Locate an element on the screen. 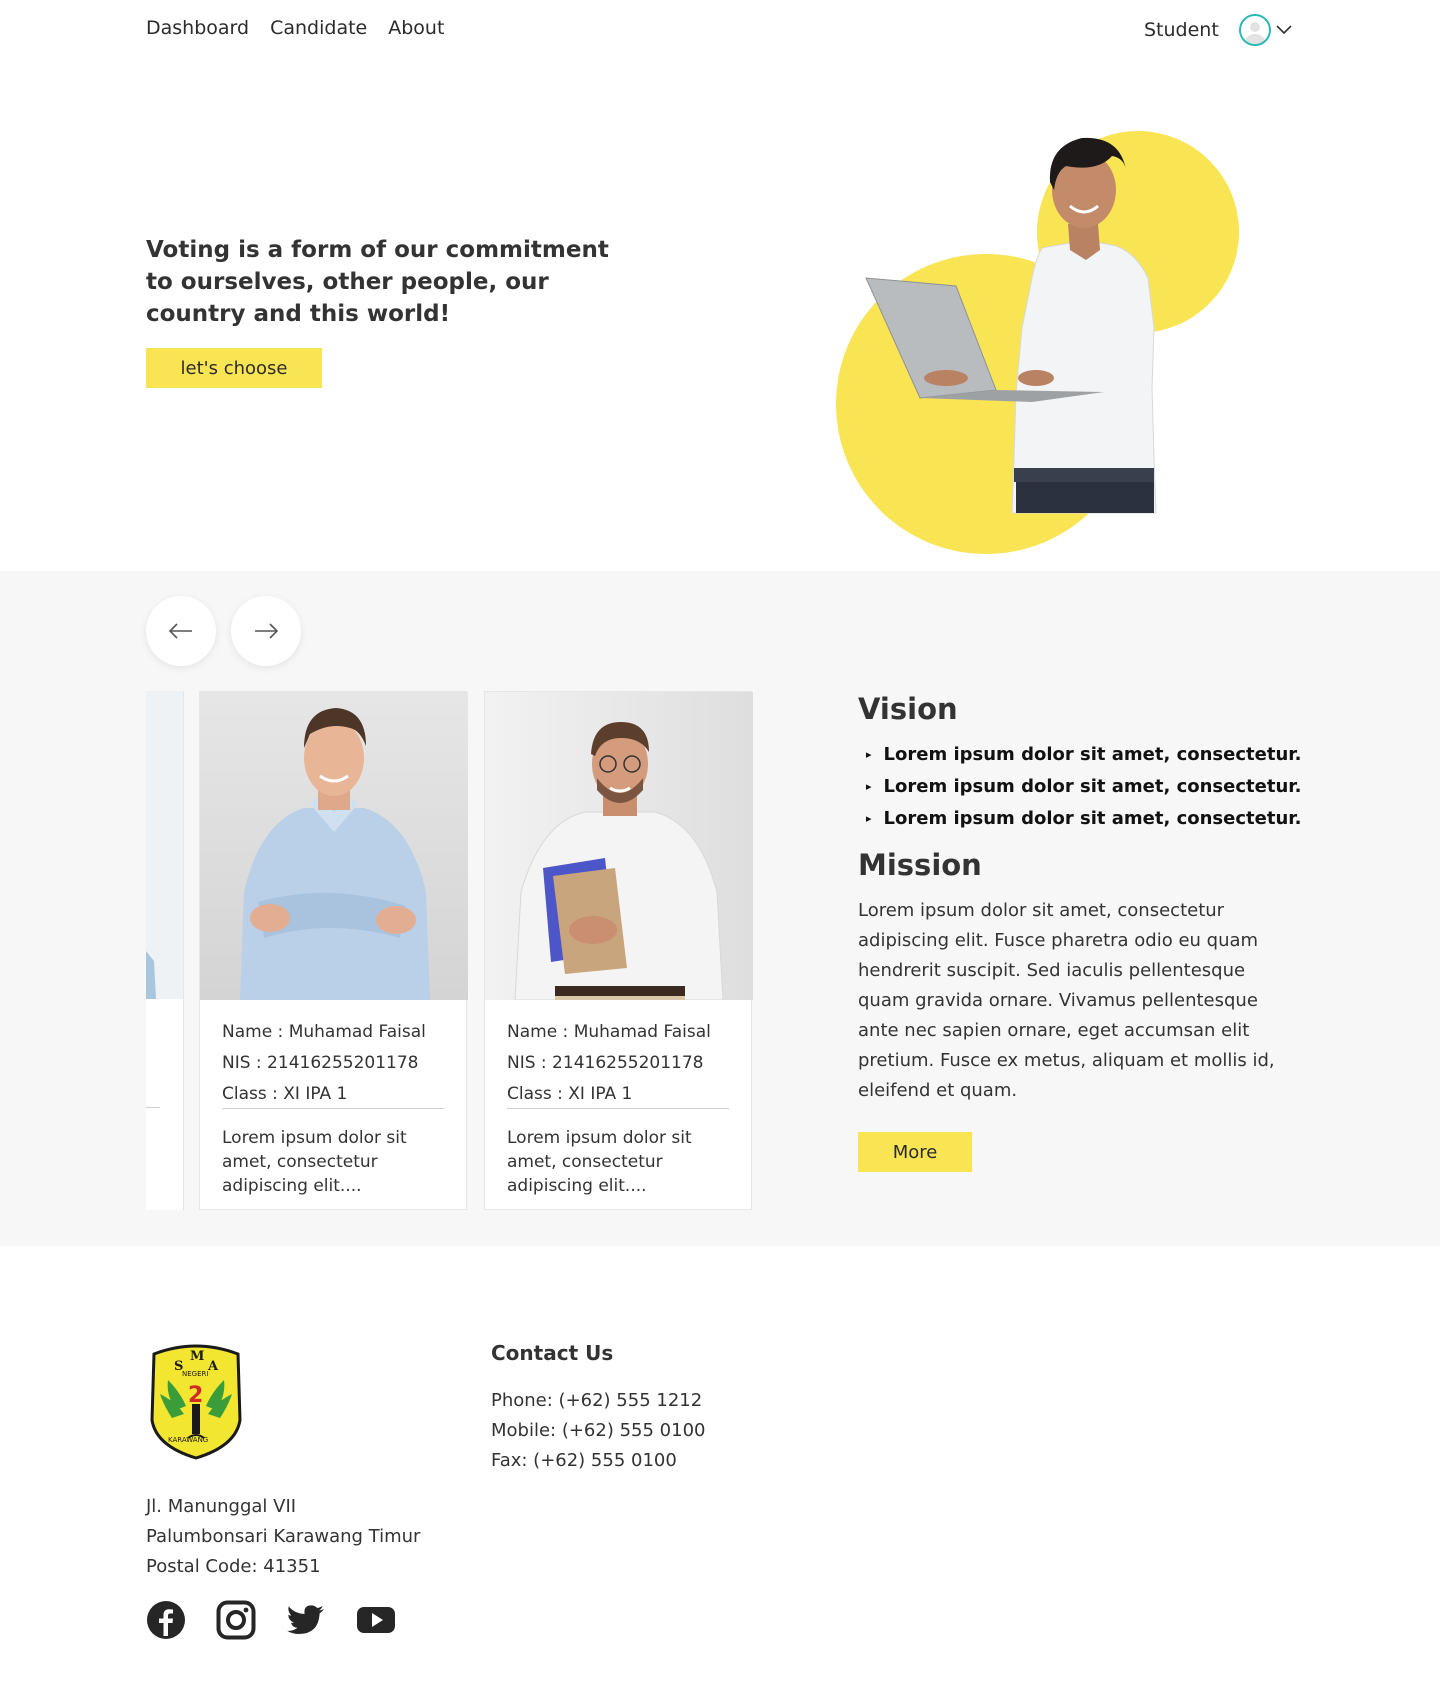 This screenshot has height=1693, width=1440. logo-number: 2 is located at coordinates (195, 1395).